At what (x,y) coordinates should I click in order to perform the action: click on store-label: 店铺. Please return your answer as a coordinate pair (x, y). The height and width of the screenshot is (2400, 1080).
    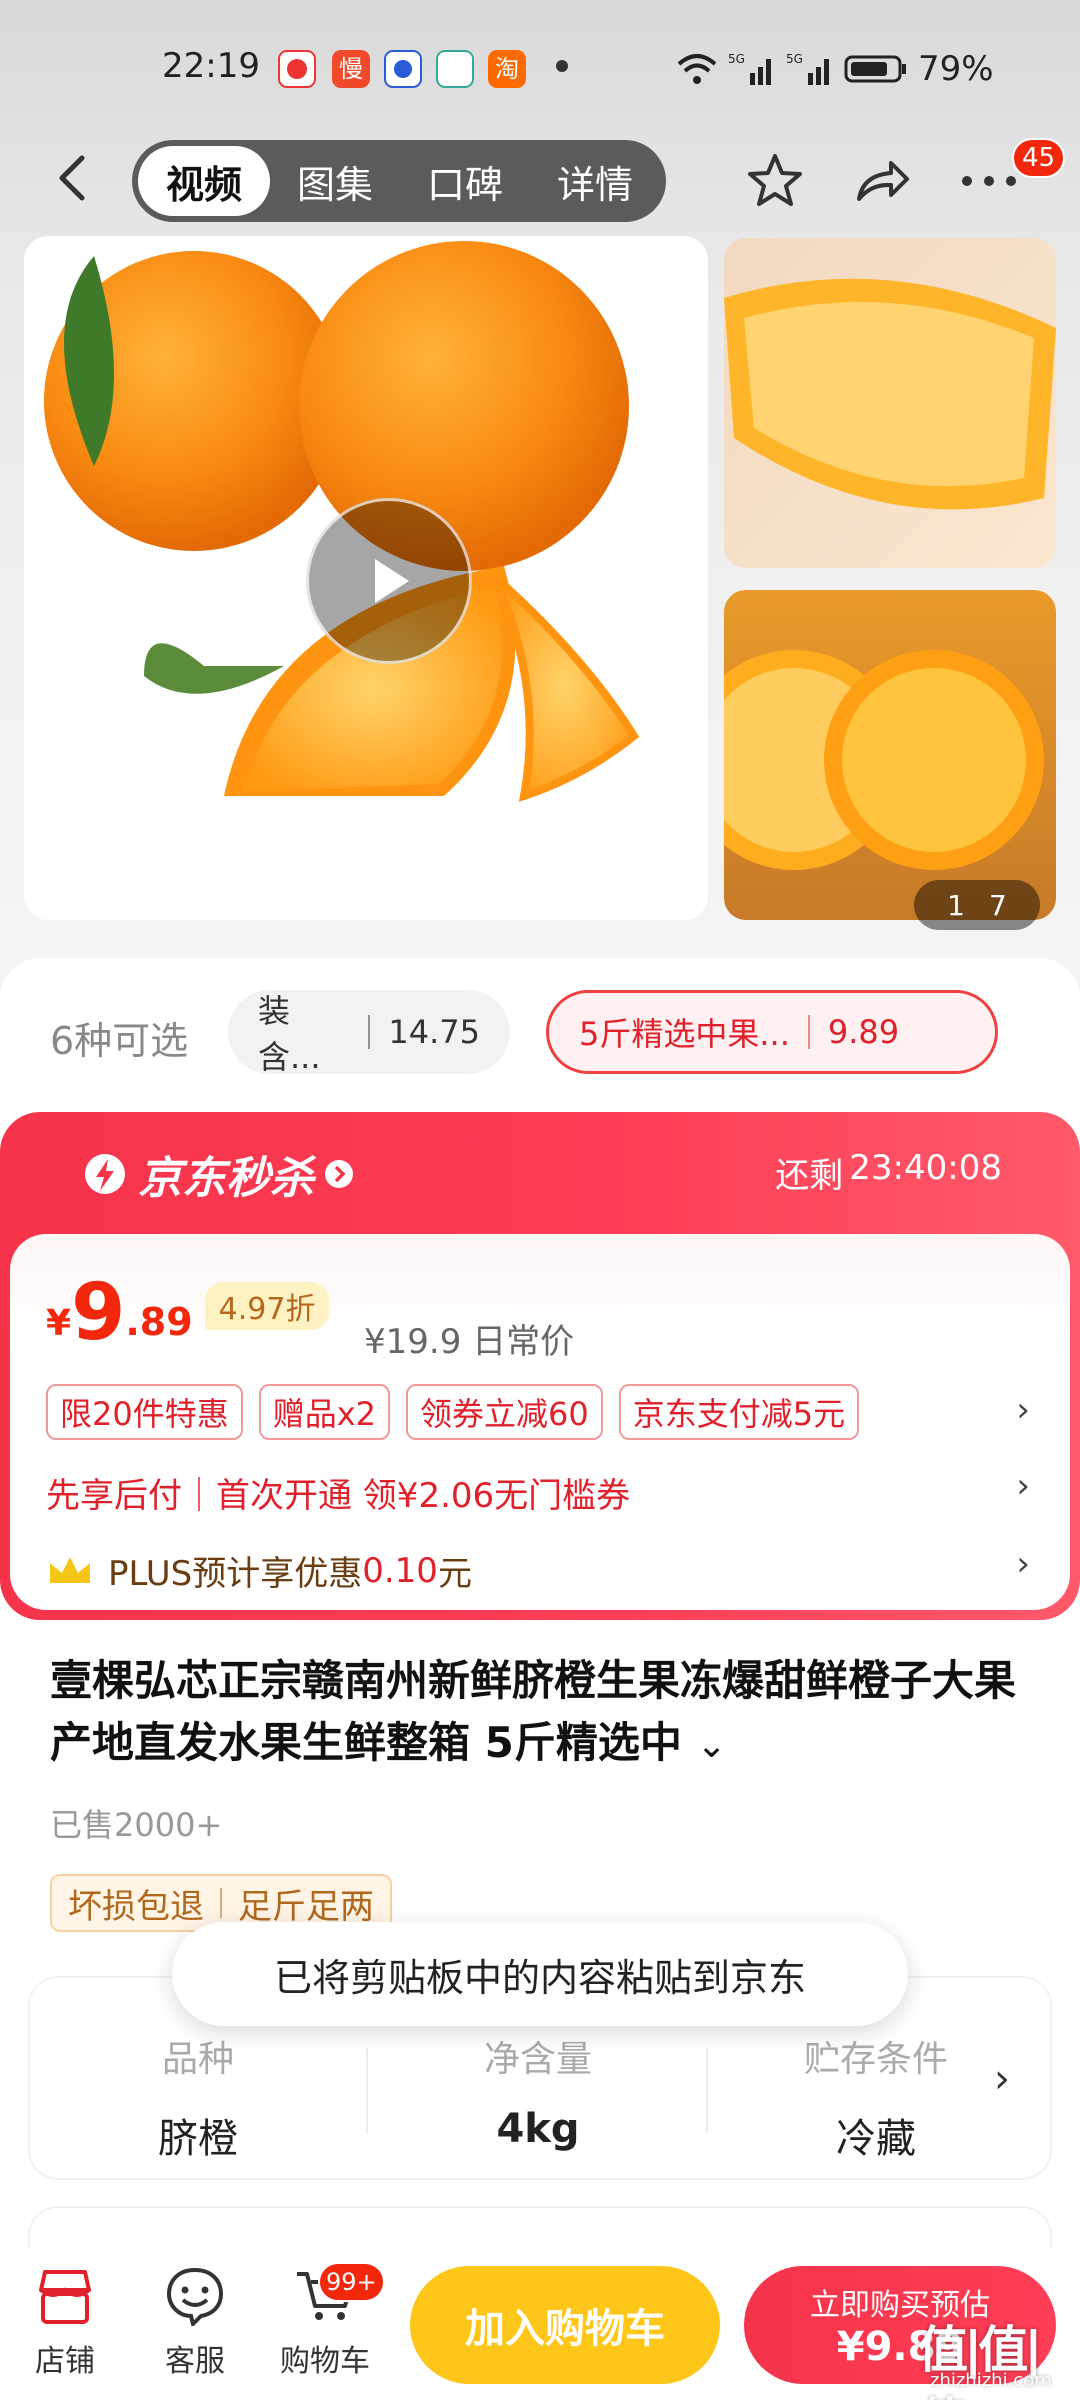
    Looking at the image, I should click on (65, 2361).